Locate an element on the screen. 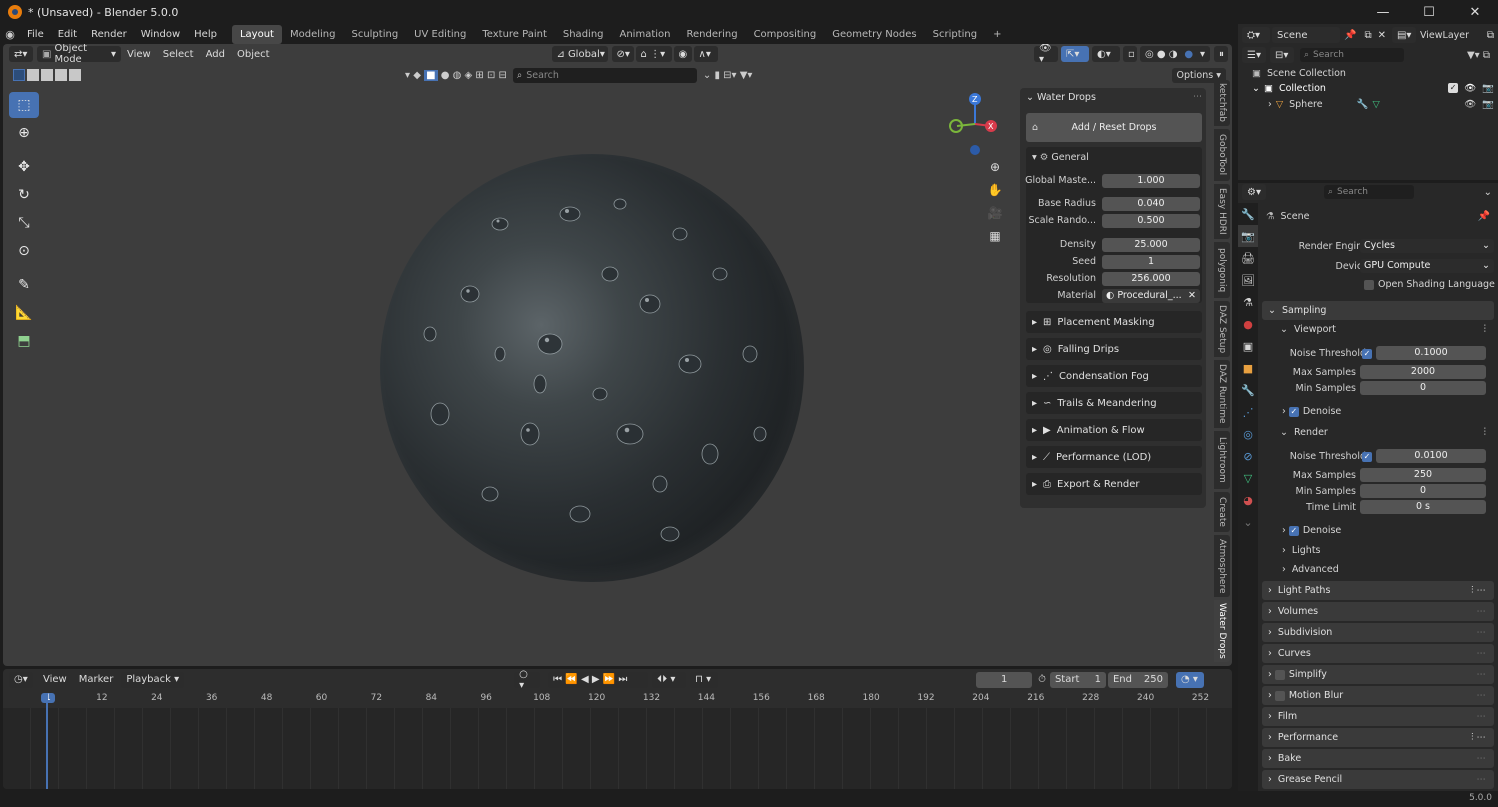 The image size is (1498, 807). current-frame-field: 1 is located at coordinates (1004, 679).